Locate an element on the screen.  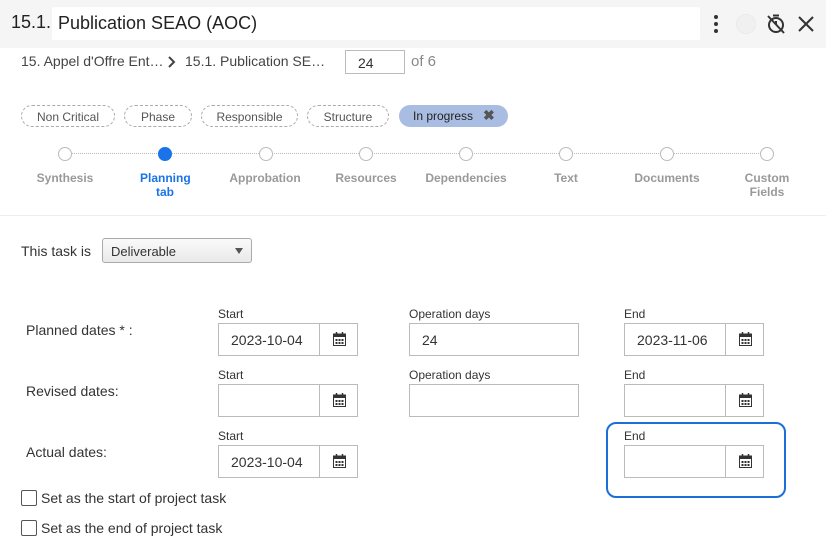
step-dot-synthesis is located at coordinates (65, 154).